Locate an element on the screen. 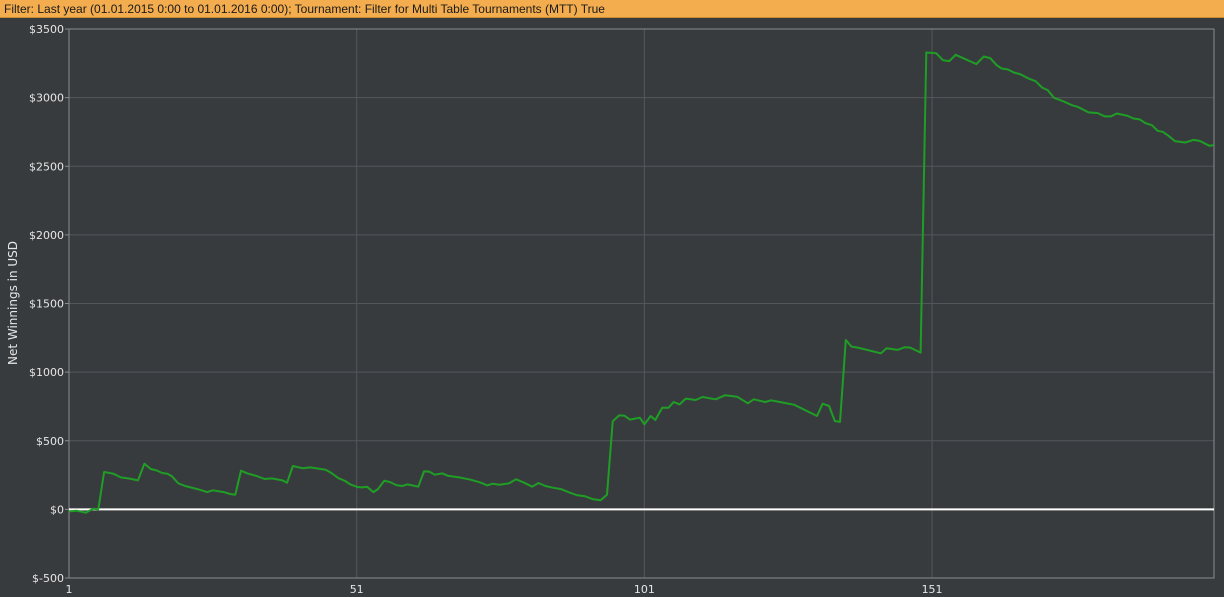  y-tick-label: $1000 is located at coordinates (46, 372).